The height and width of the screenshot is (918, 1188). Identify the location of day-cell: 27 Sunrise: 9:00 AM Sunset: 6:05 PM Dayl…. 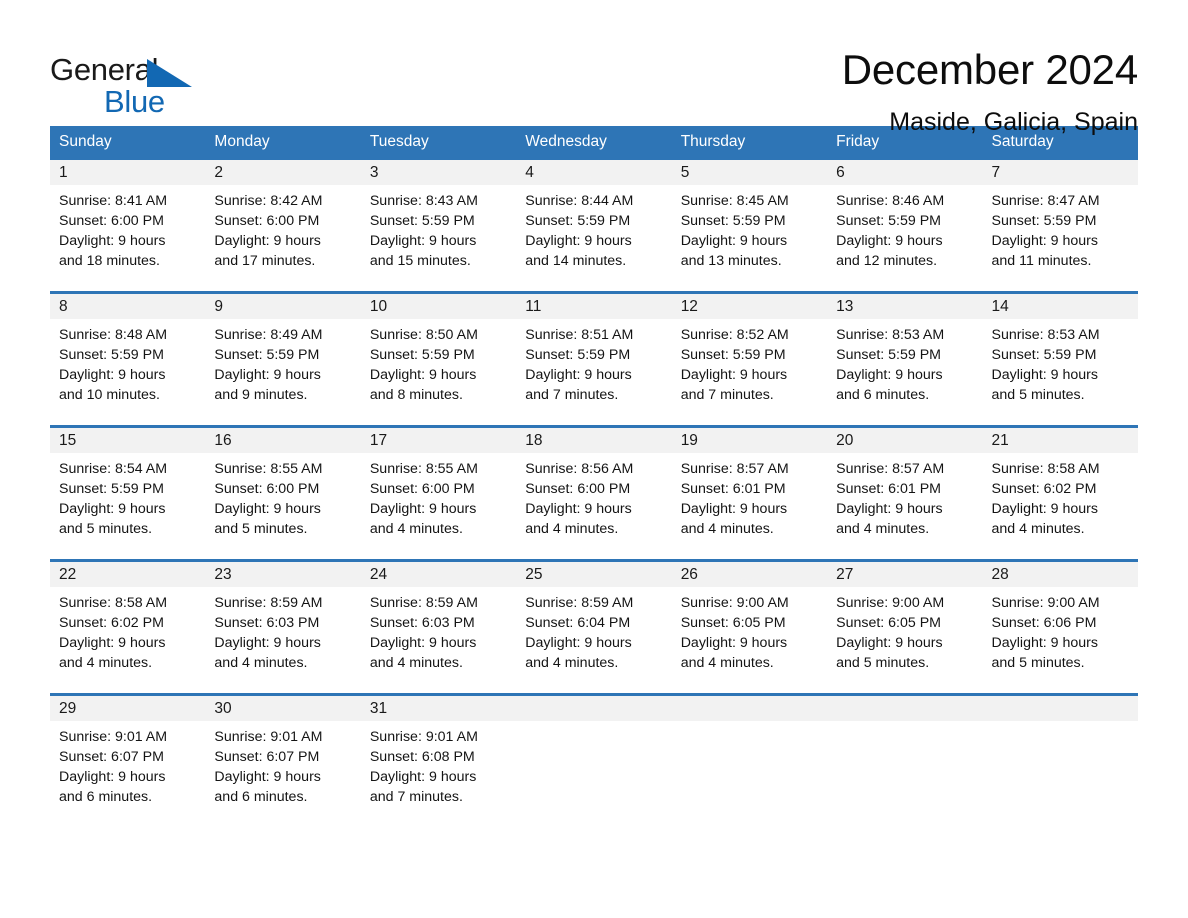
(905, 627).